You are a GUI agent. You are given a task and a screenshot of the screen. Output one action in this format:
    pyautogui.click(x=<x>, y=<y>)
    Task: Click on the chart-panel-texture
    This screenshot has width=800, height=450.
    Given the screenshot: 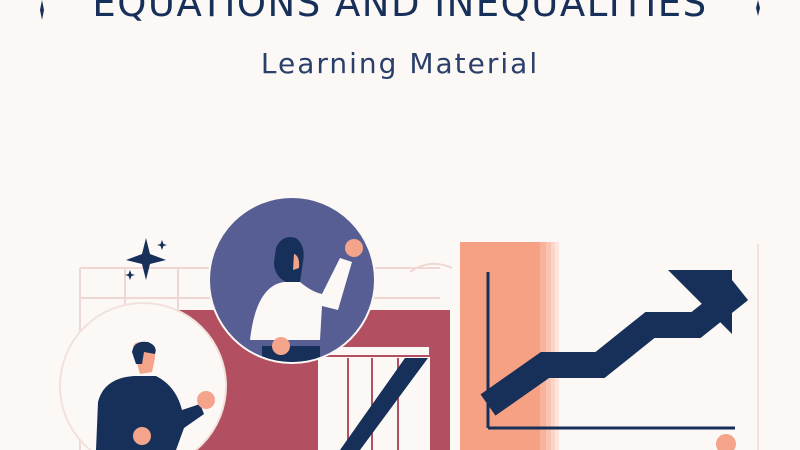 What is the action you would take?
    pyautogui.click(x=549, y=346)
    